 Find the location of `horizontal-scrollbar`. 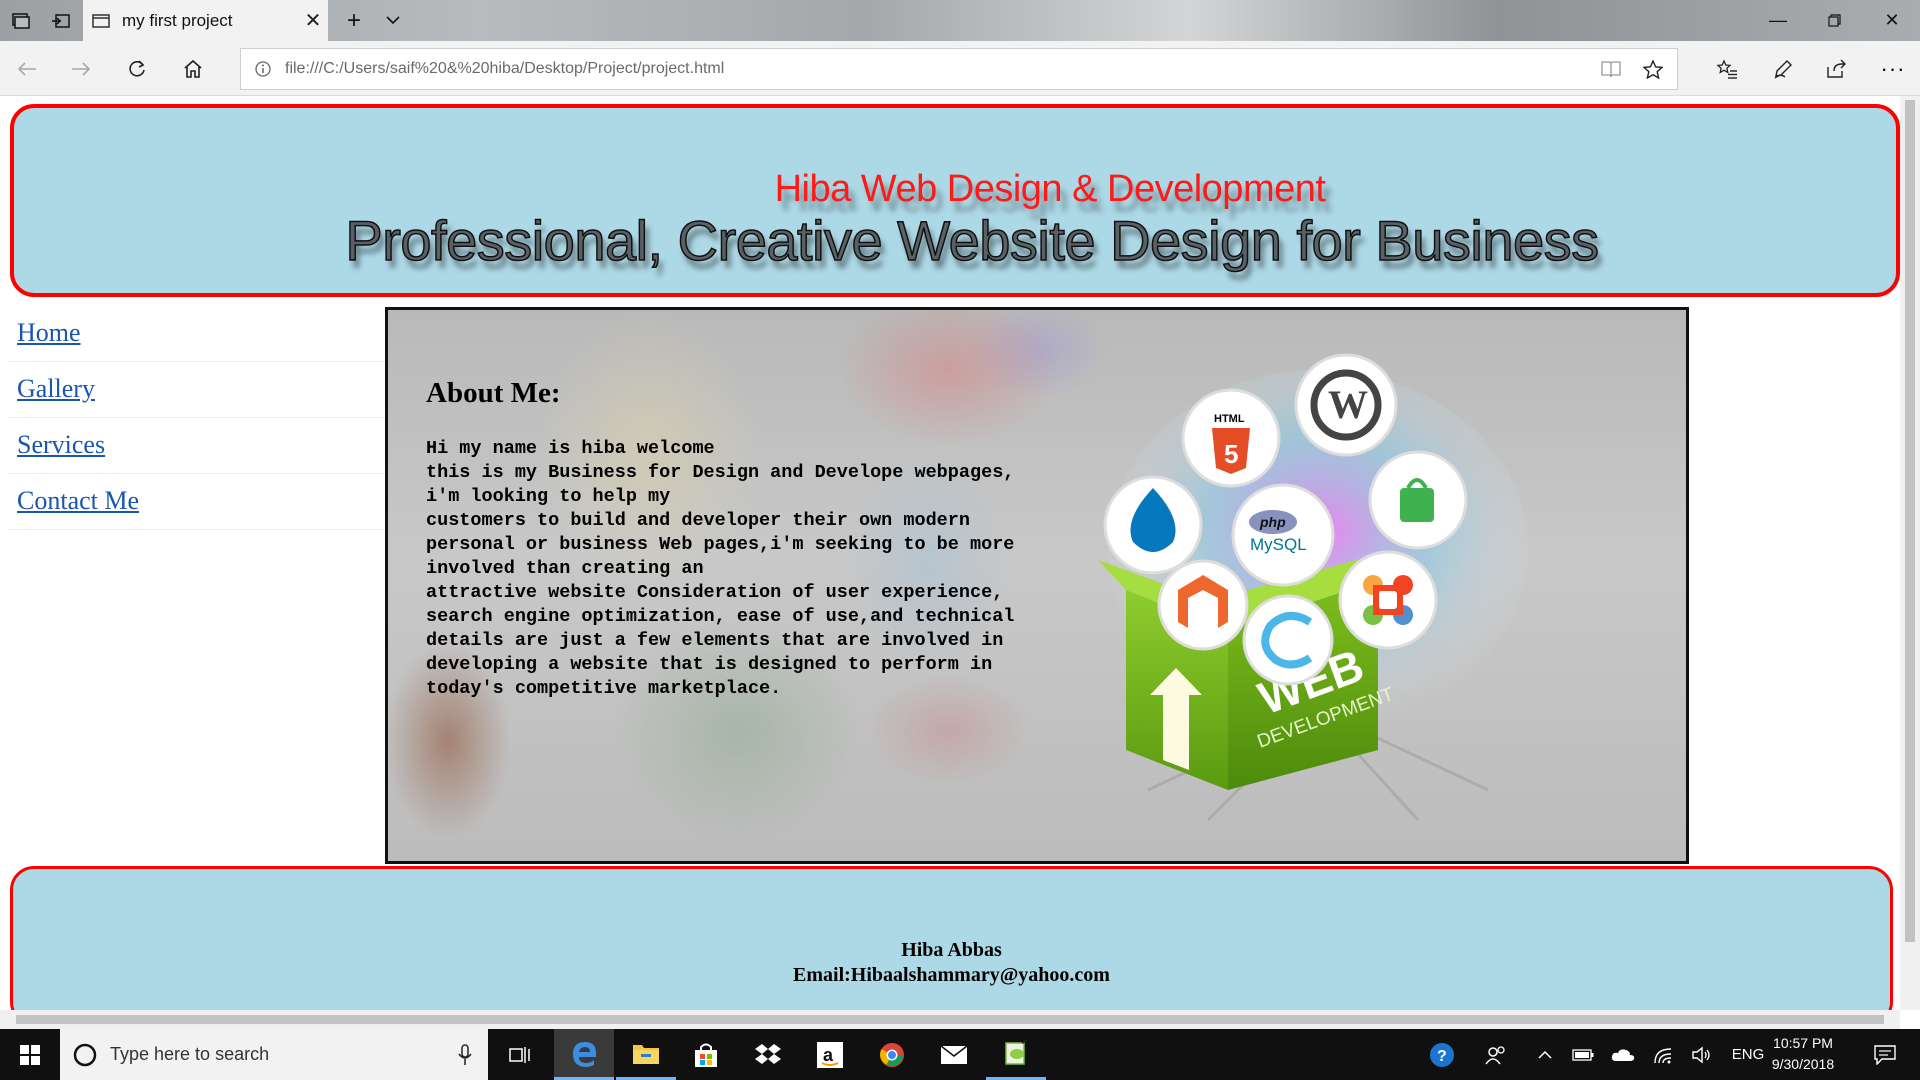

horizontal-scrollbar is located at coordinates (950, 1019).